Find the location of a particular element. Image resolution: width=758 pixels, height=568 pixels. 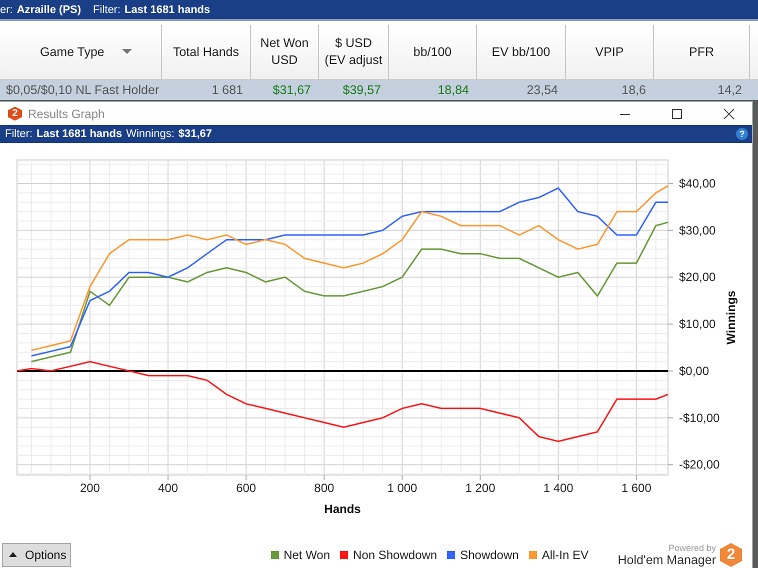

x-tick-label: 600 is located at coordinates (246, 487).